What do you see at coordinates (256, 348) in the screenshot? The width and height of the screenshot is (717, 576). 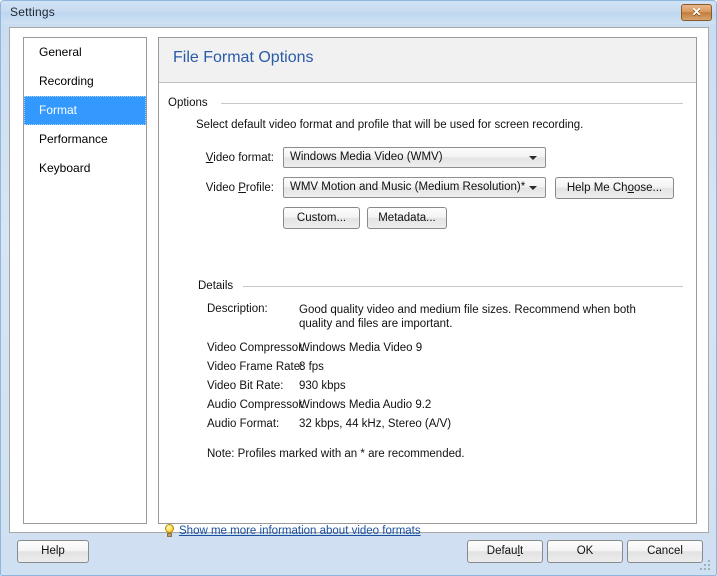 I see `detail-label-video-compressor: Video Compressor:` at bounding box center [256, 348].